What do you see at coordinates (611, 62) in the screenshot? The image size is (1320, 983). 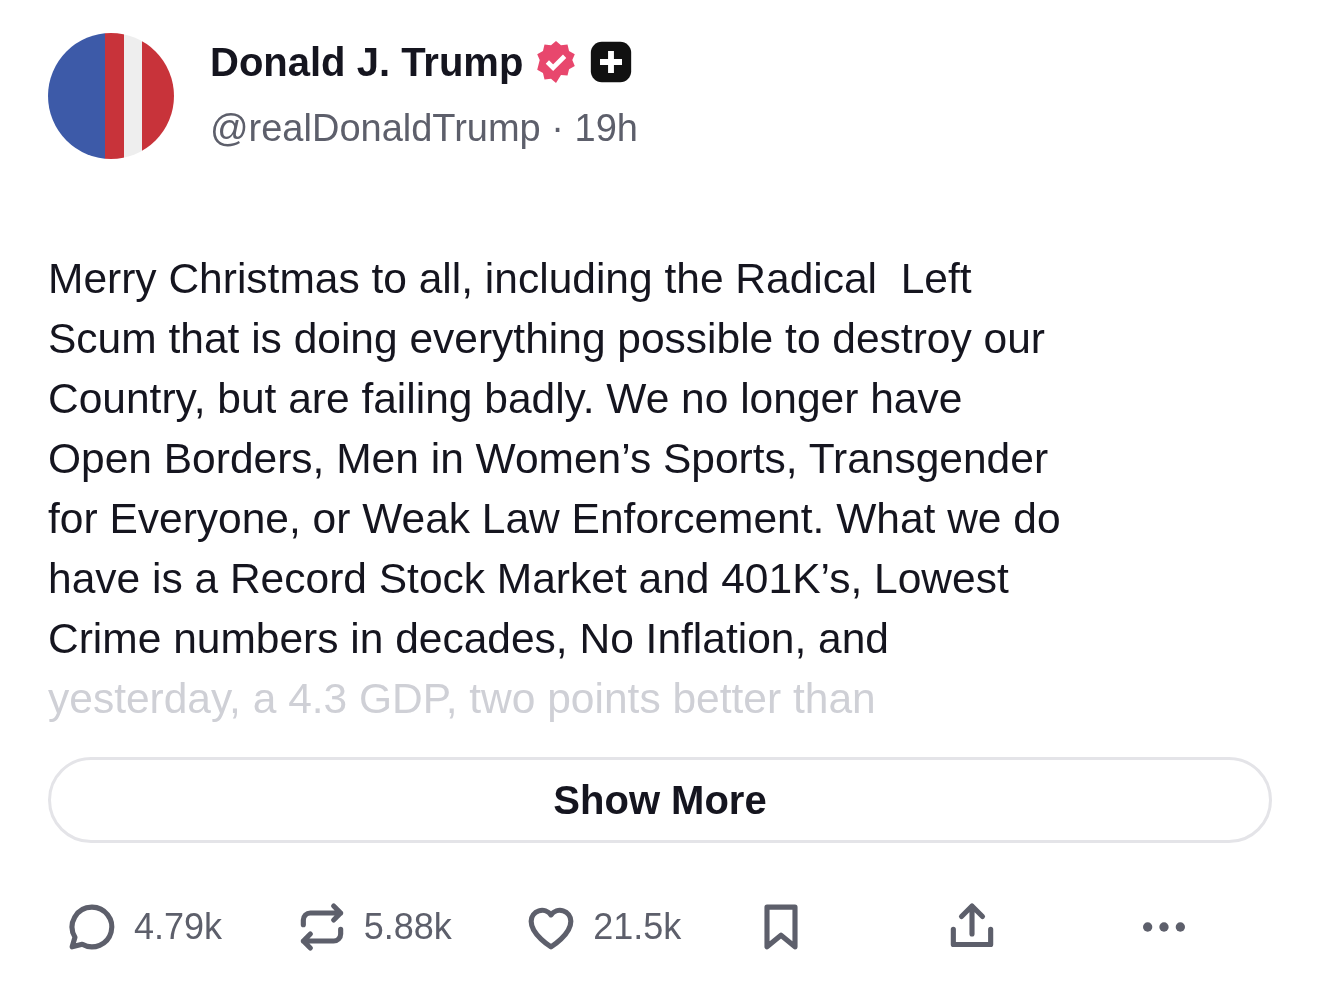 I see `plus-square-icon` at bounding box center [611, 62].